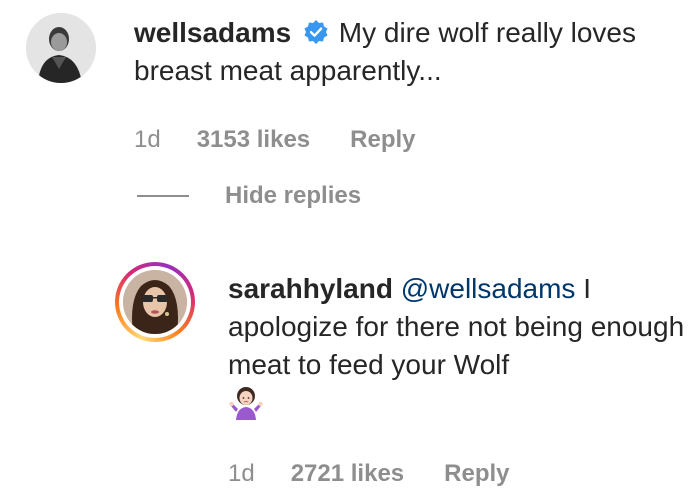 This screenshot has height=498, width=700. I want to click on verified-badge-icon, so click(316, 32).